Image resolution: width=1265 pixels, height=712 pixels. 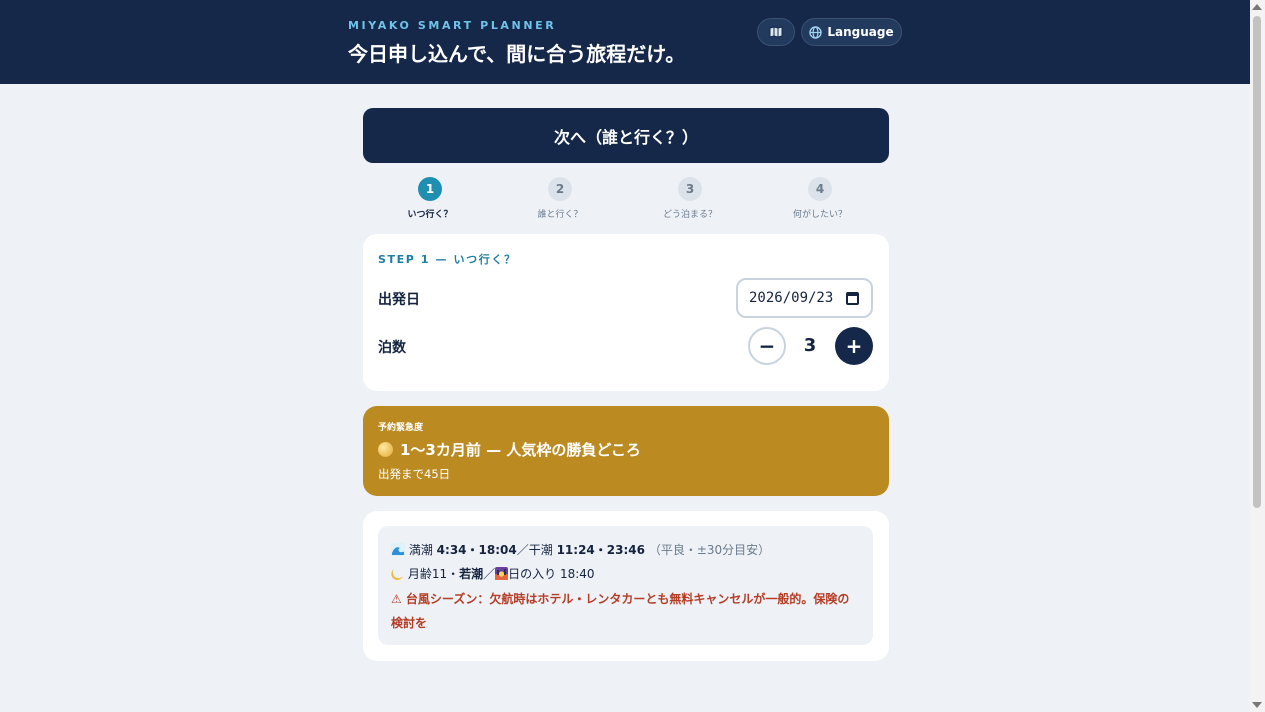 I want to click on step-indicator-4: 4 何がしたい？, so click(x=820, y=198).